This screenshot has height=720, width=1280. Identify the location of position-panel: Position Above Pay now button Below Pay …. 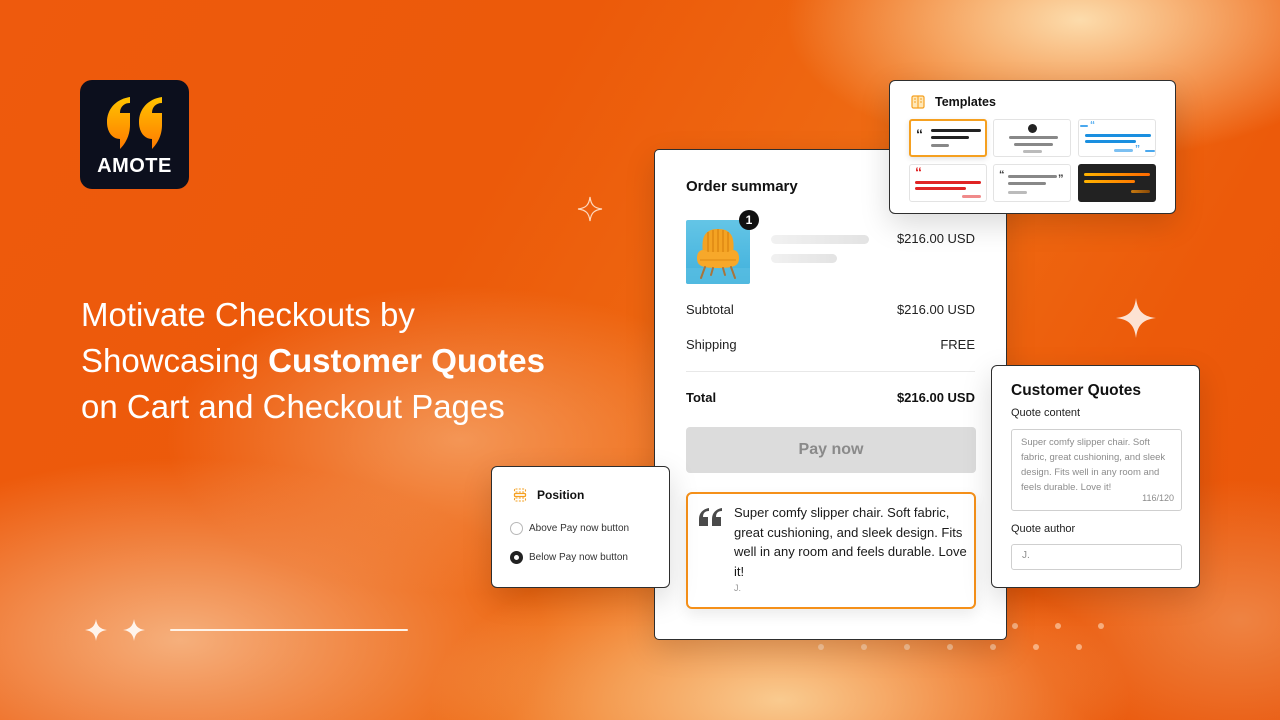
(580, 527).